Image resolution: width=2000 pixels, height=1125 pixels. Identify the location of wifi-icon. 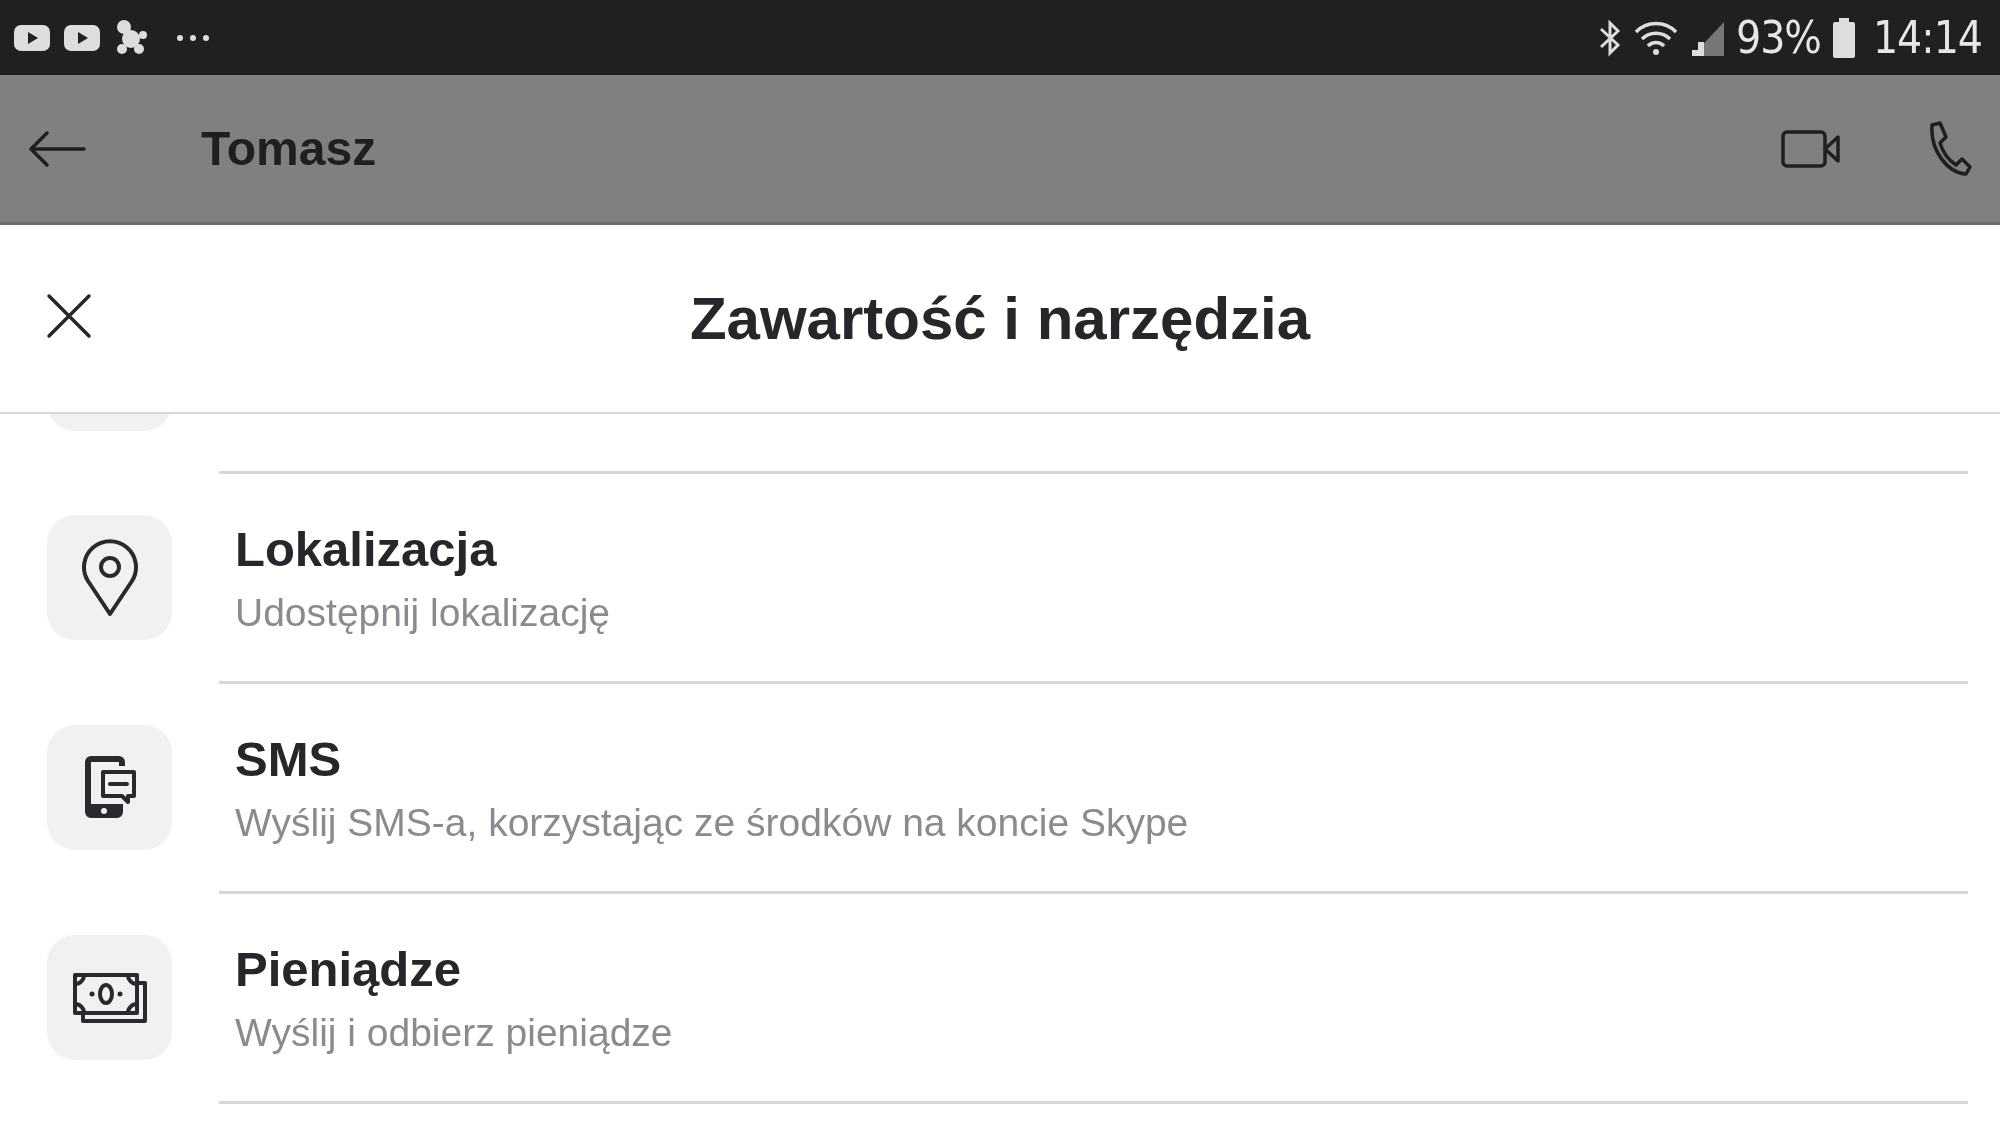
(1655, 37).